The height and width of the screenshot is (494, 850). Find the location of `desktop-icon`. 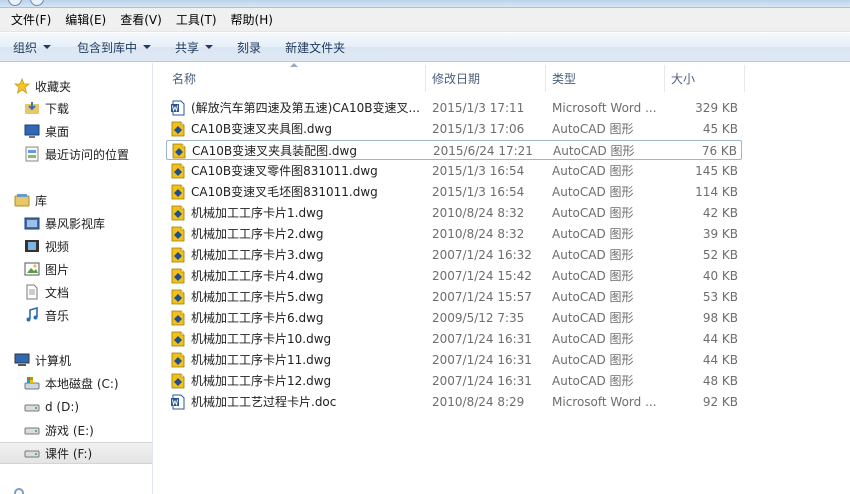

desktop-icon is located at coordinates (32, 131).